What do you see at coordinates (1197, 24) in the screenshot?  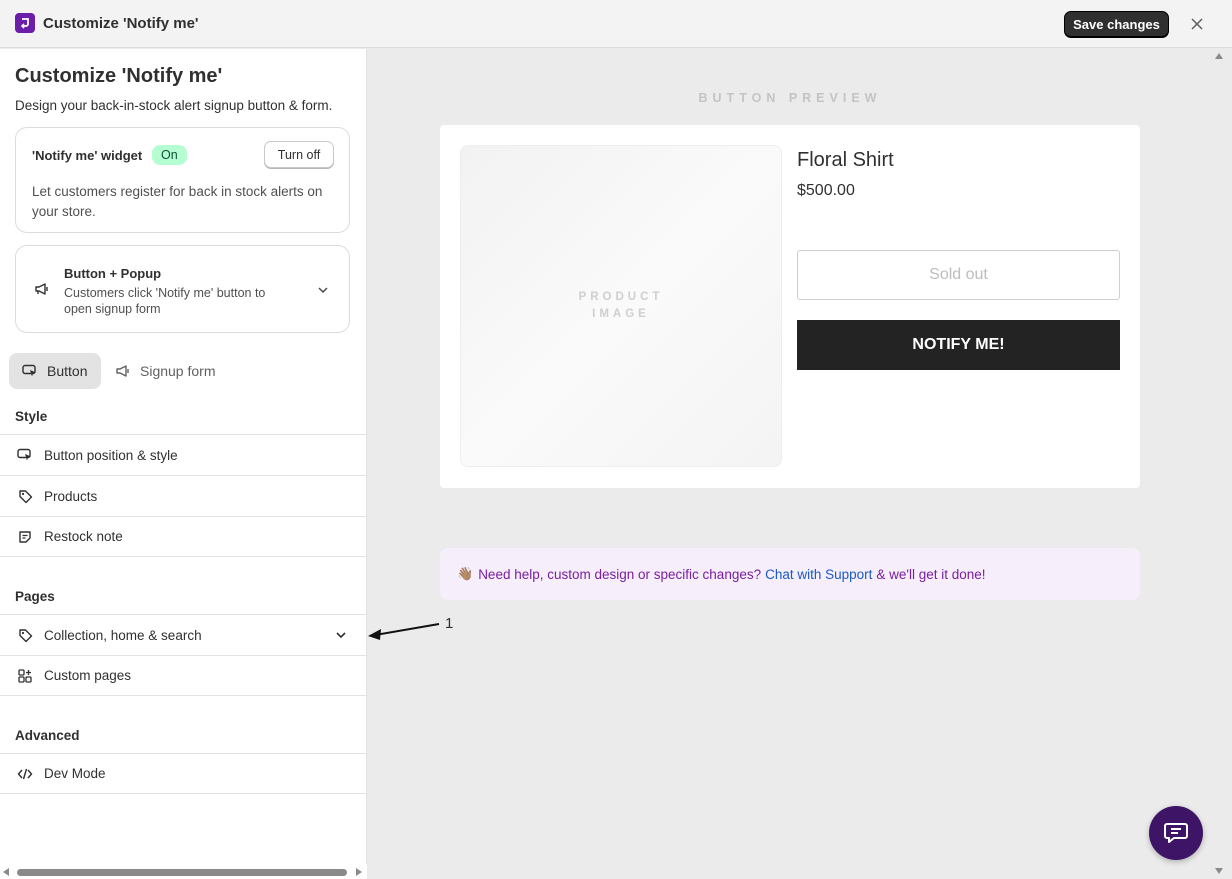 I see `close-icon` at bounding box center [1197, 24].